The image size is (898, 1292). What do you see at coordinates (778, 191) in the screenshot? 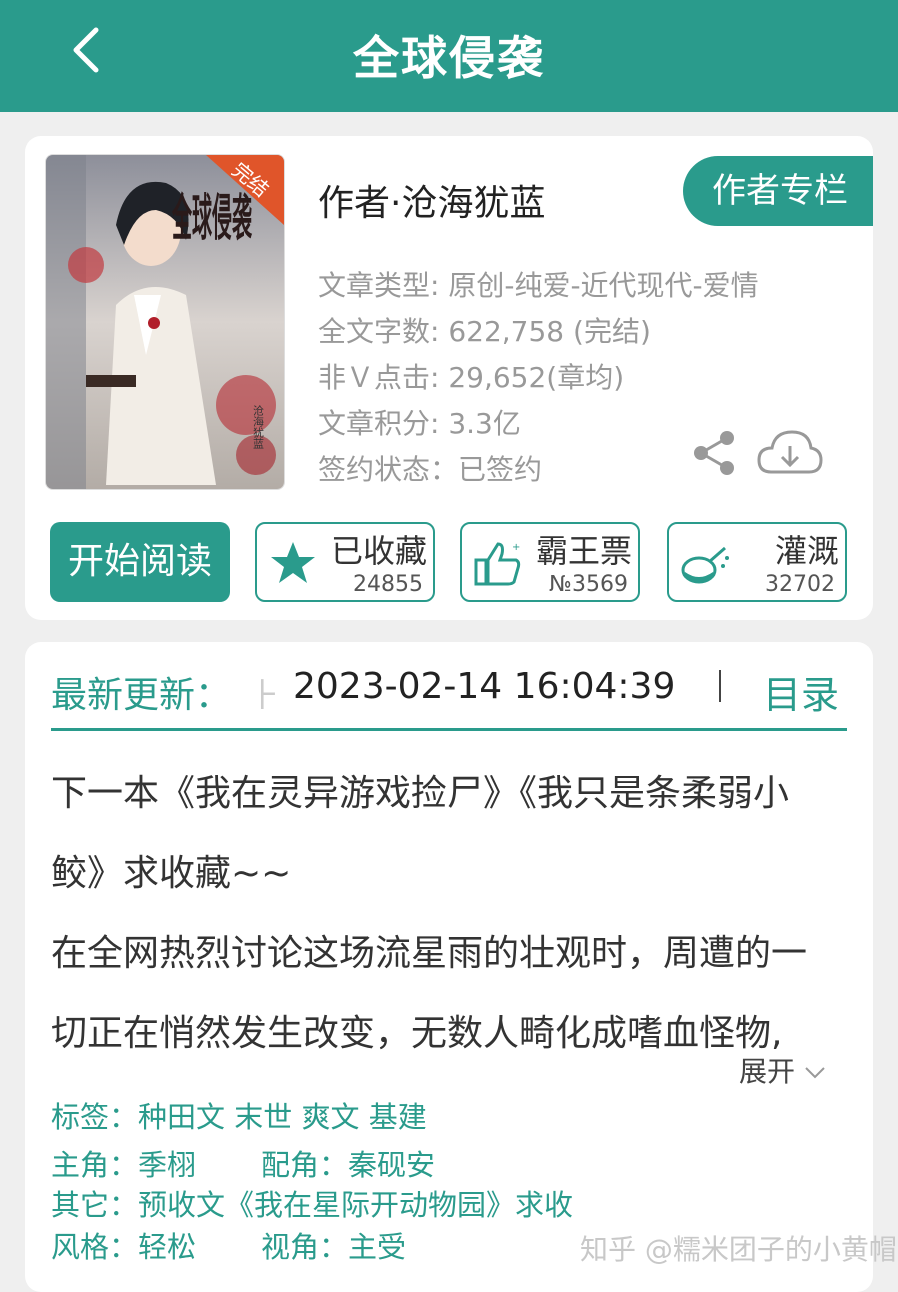
I see `author-column-button: 作者专栏` at bounding box center [778, 191].